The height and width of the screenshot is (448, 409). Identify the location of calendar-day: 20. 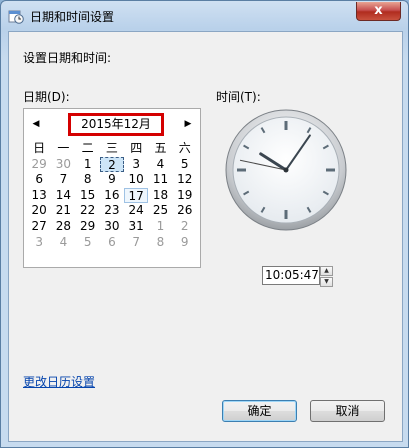
(39, 211).